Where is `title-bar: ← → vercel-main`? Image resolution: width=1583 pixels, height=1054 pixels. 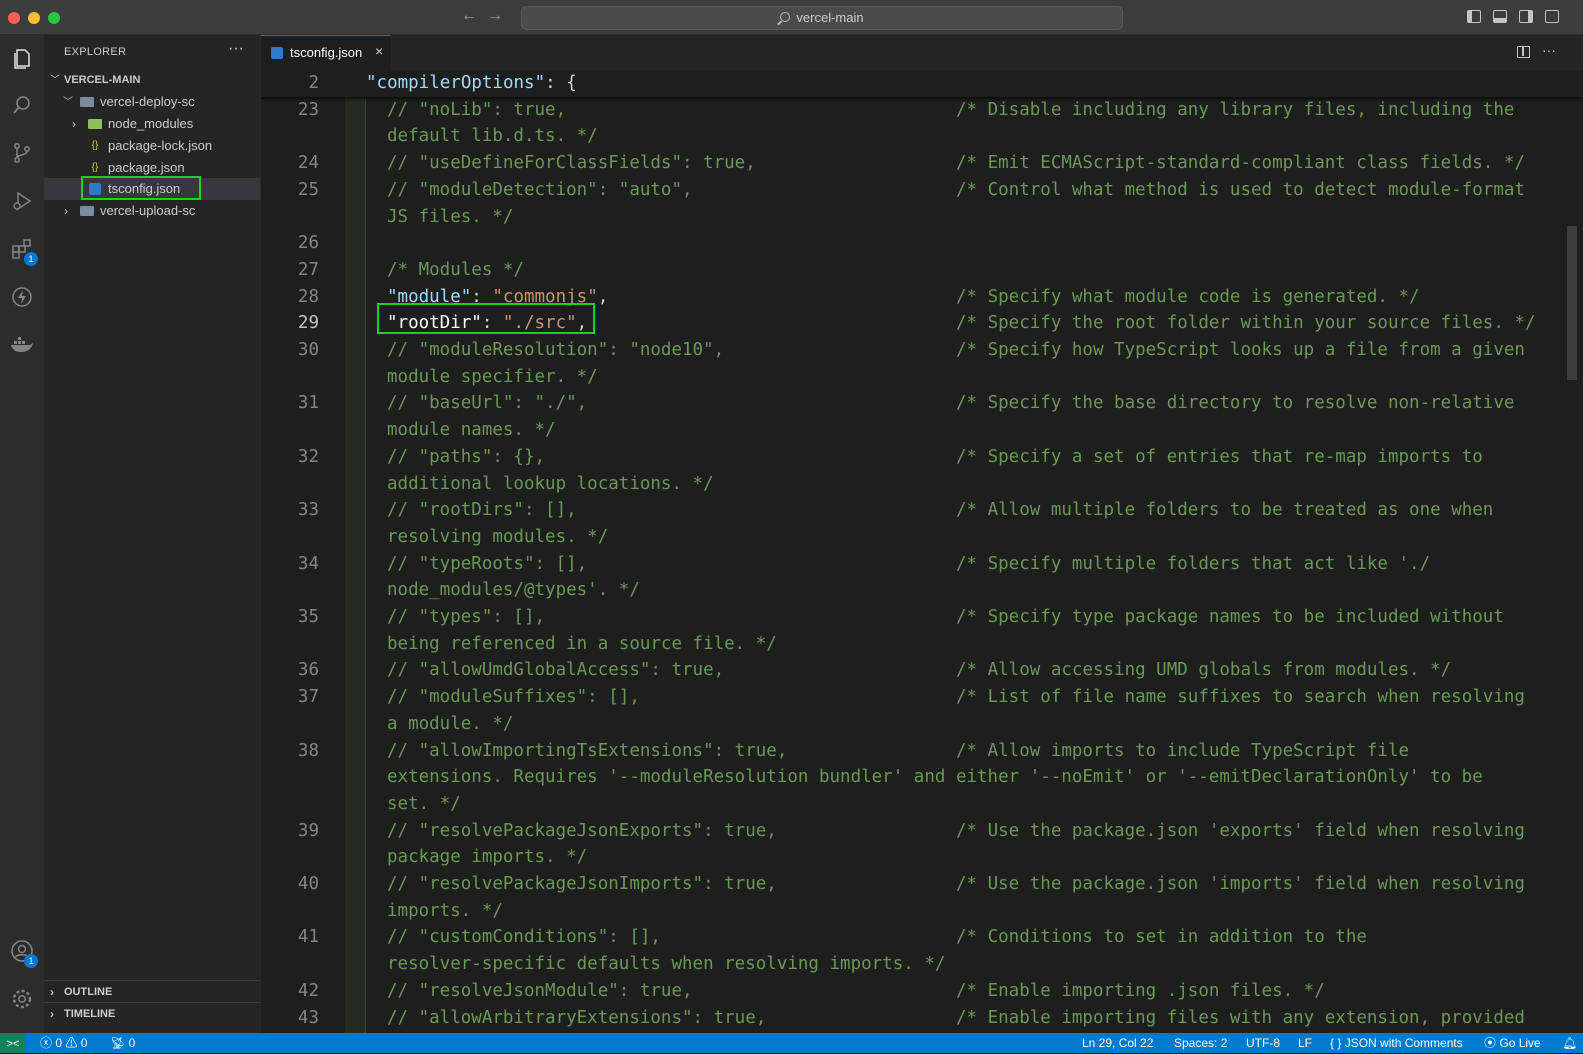 title-bar: ← → vercel-main is located at coordinates (791, 17).